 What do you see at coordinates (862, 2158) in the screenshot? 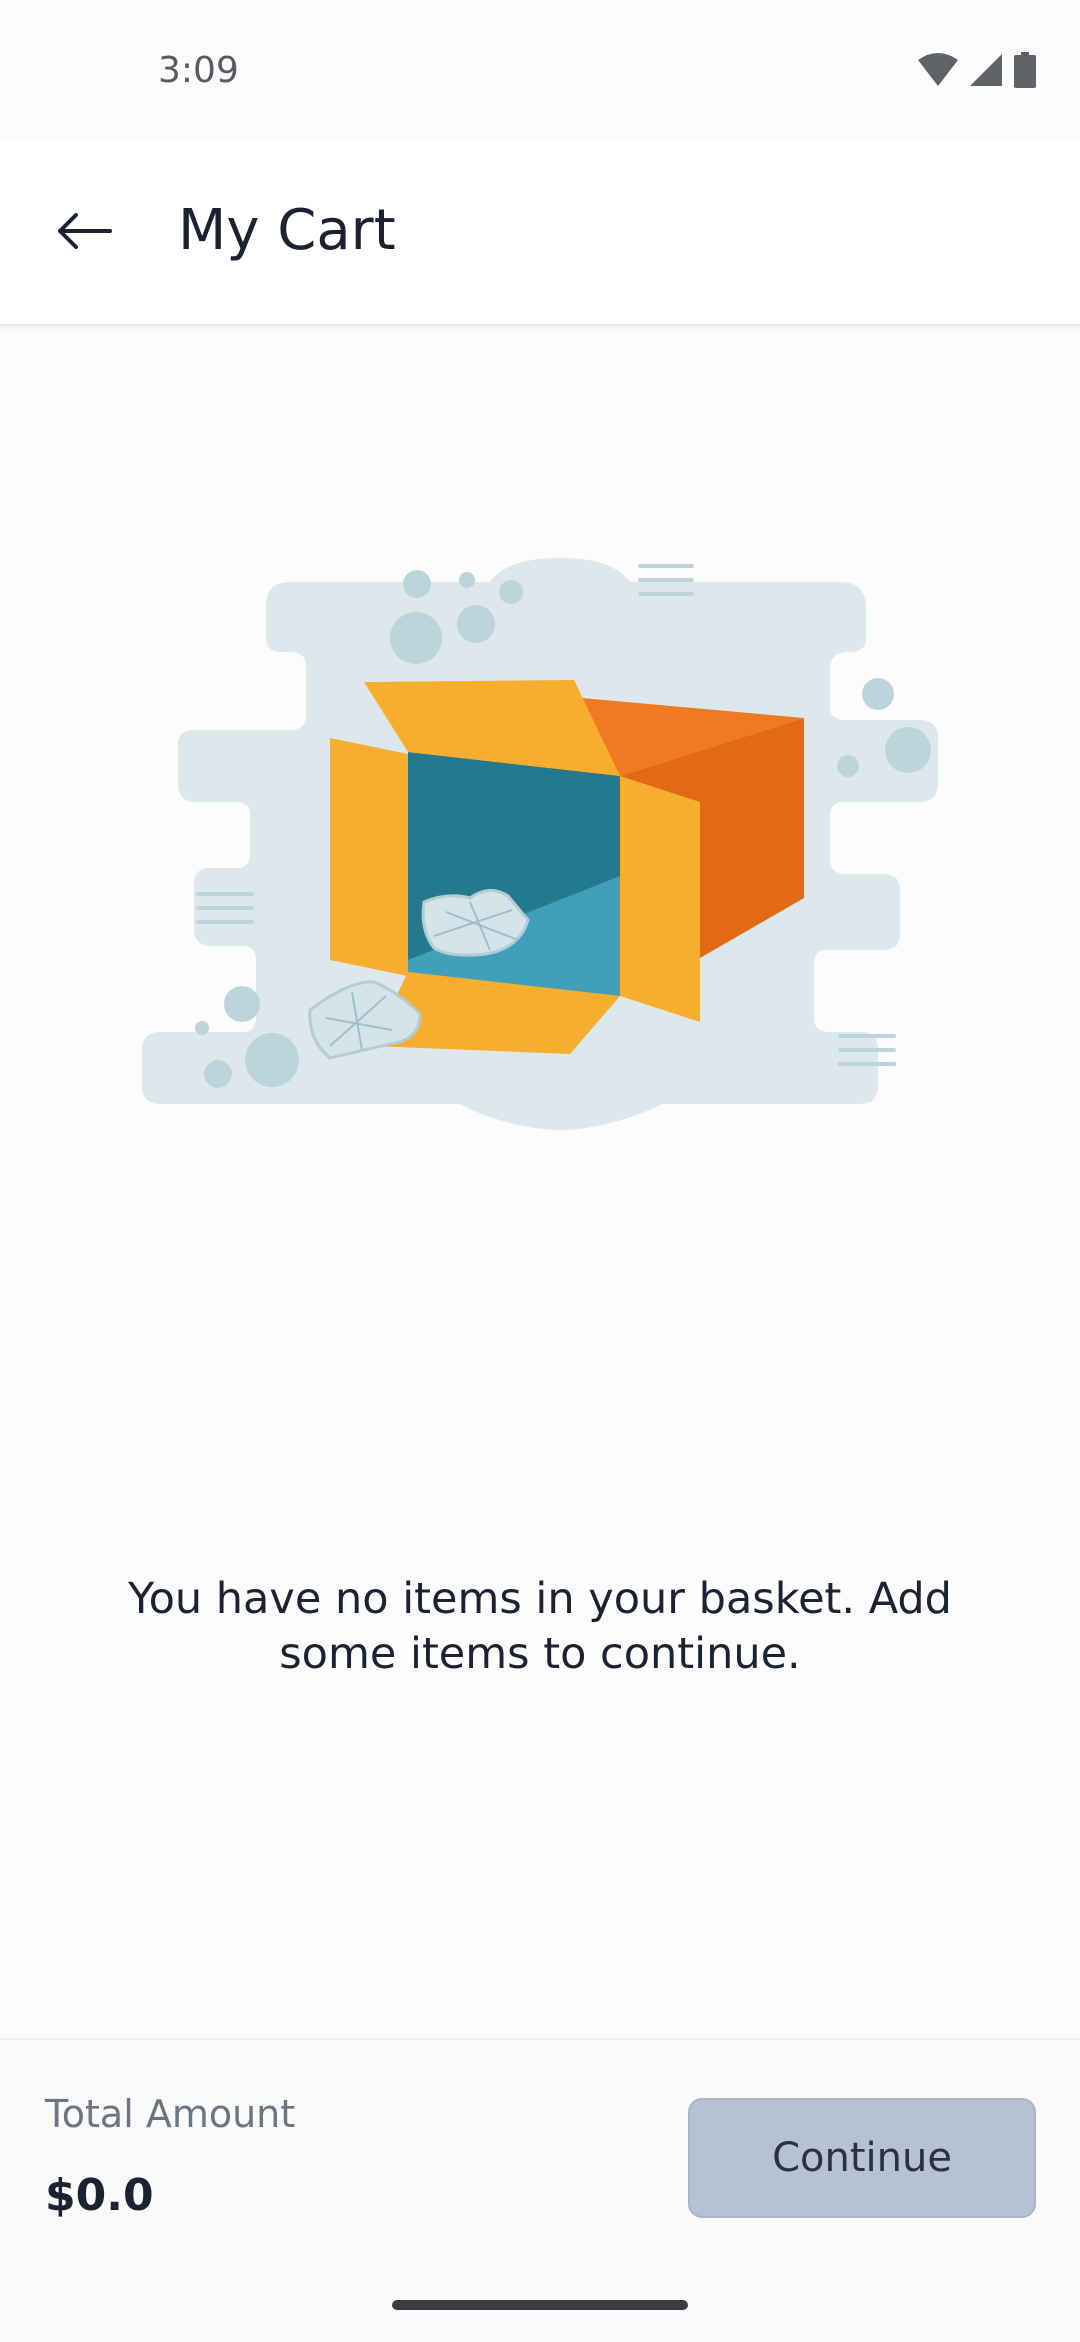
I see `continue-button: Continue` at bounding box center [862, 2158].